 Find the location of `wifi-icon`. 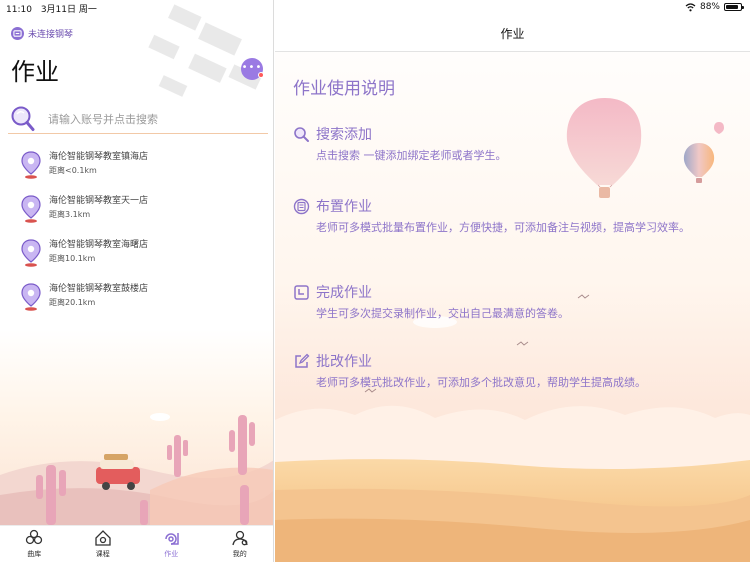

wifi-icon is located at coordinates (690, 6).